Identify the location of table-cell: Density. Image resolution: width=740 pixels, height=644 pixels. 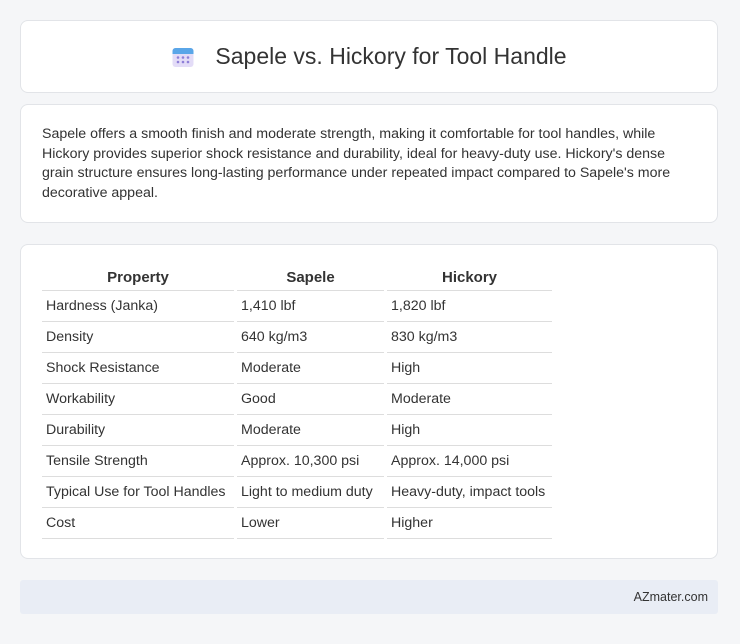
(138, 337).